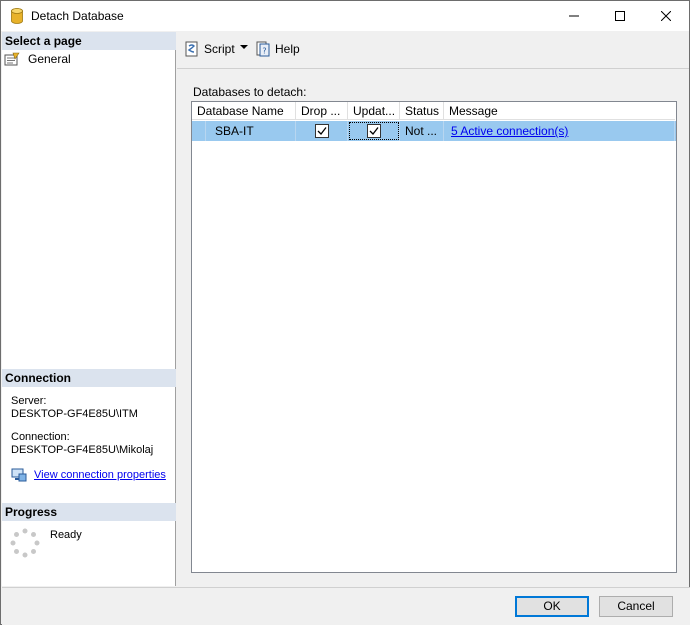  I want to click on page-item-general: General, so click(37, 59).